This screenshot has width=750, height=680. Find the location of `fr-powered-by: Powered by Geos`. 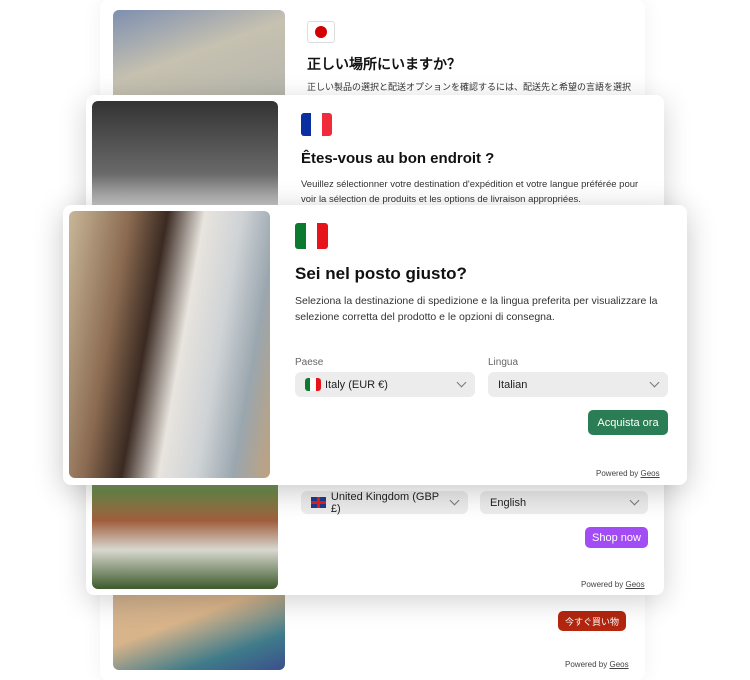

fr-powered-by: Powered by Geos is located at coordinates (613, 584).